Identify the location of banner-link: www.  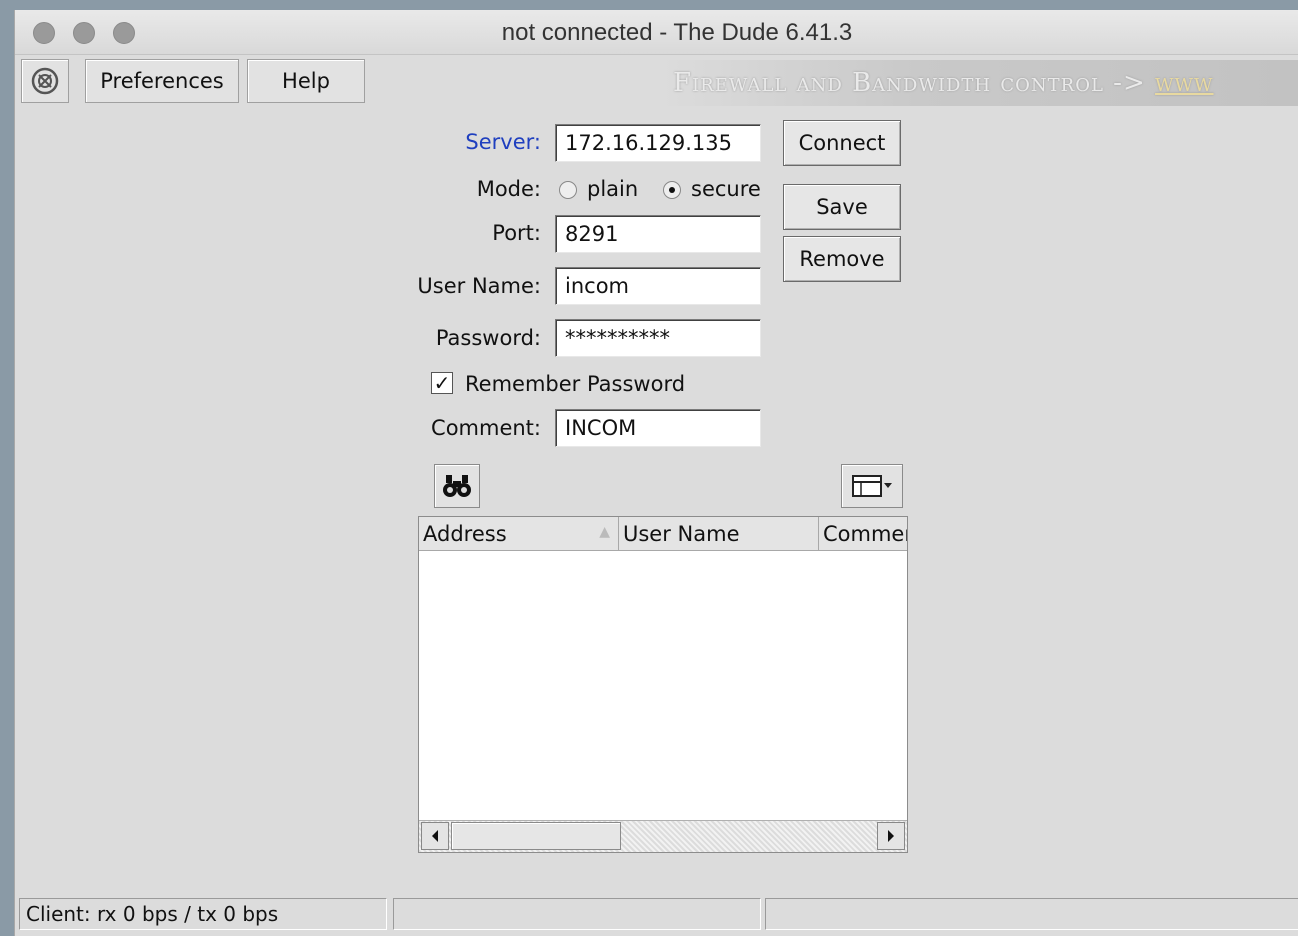
(1184, 83).